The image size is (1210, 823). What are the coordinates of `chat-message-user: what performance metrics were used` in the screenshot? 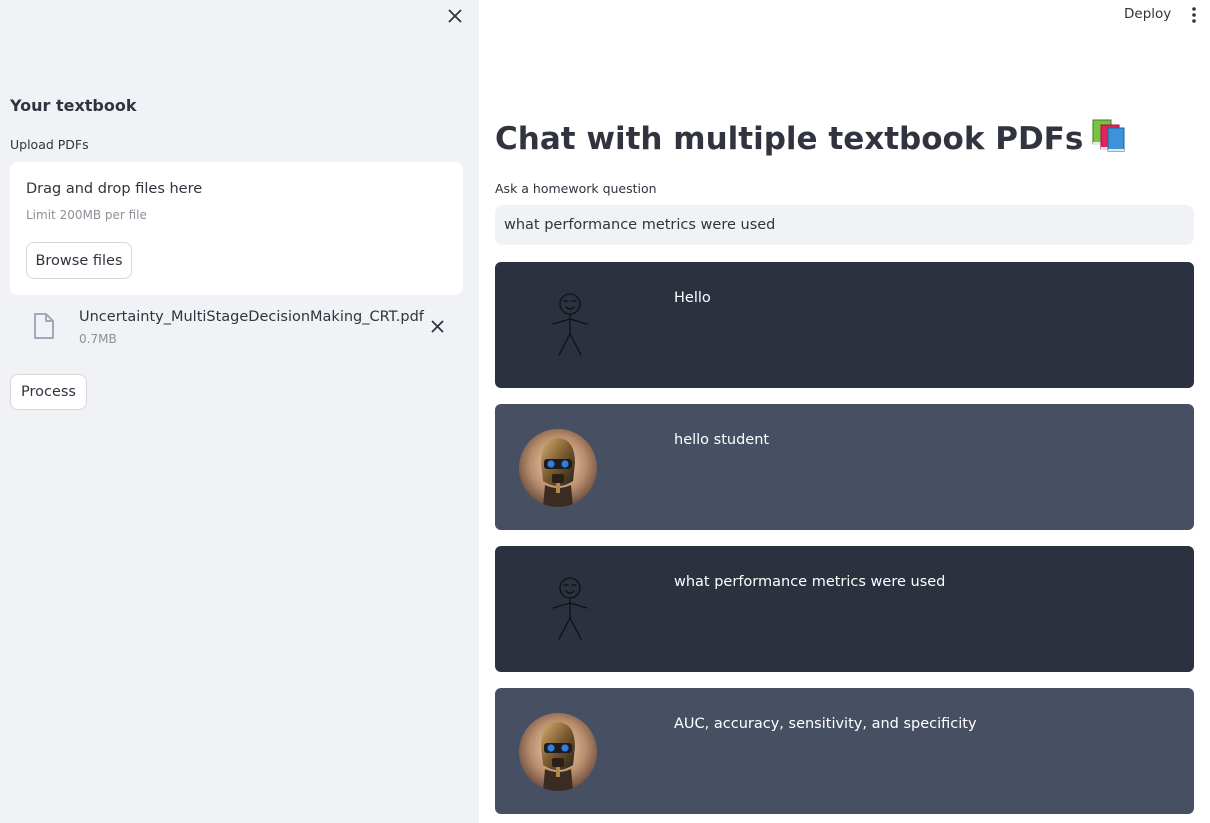 It's located at (844, 609).